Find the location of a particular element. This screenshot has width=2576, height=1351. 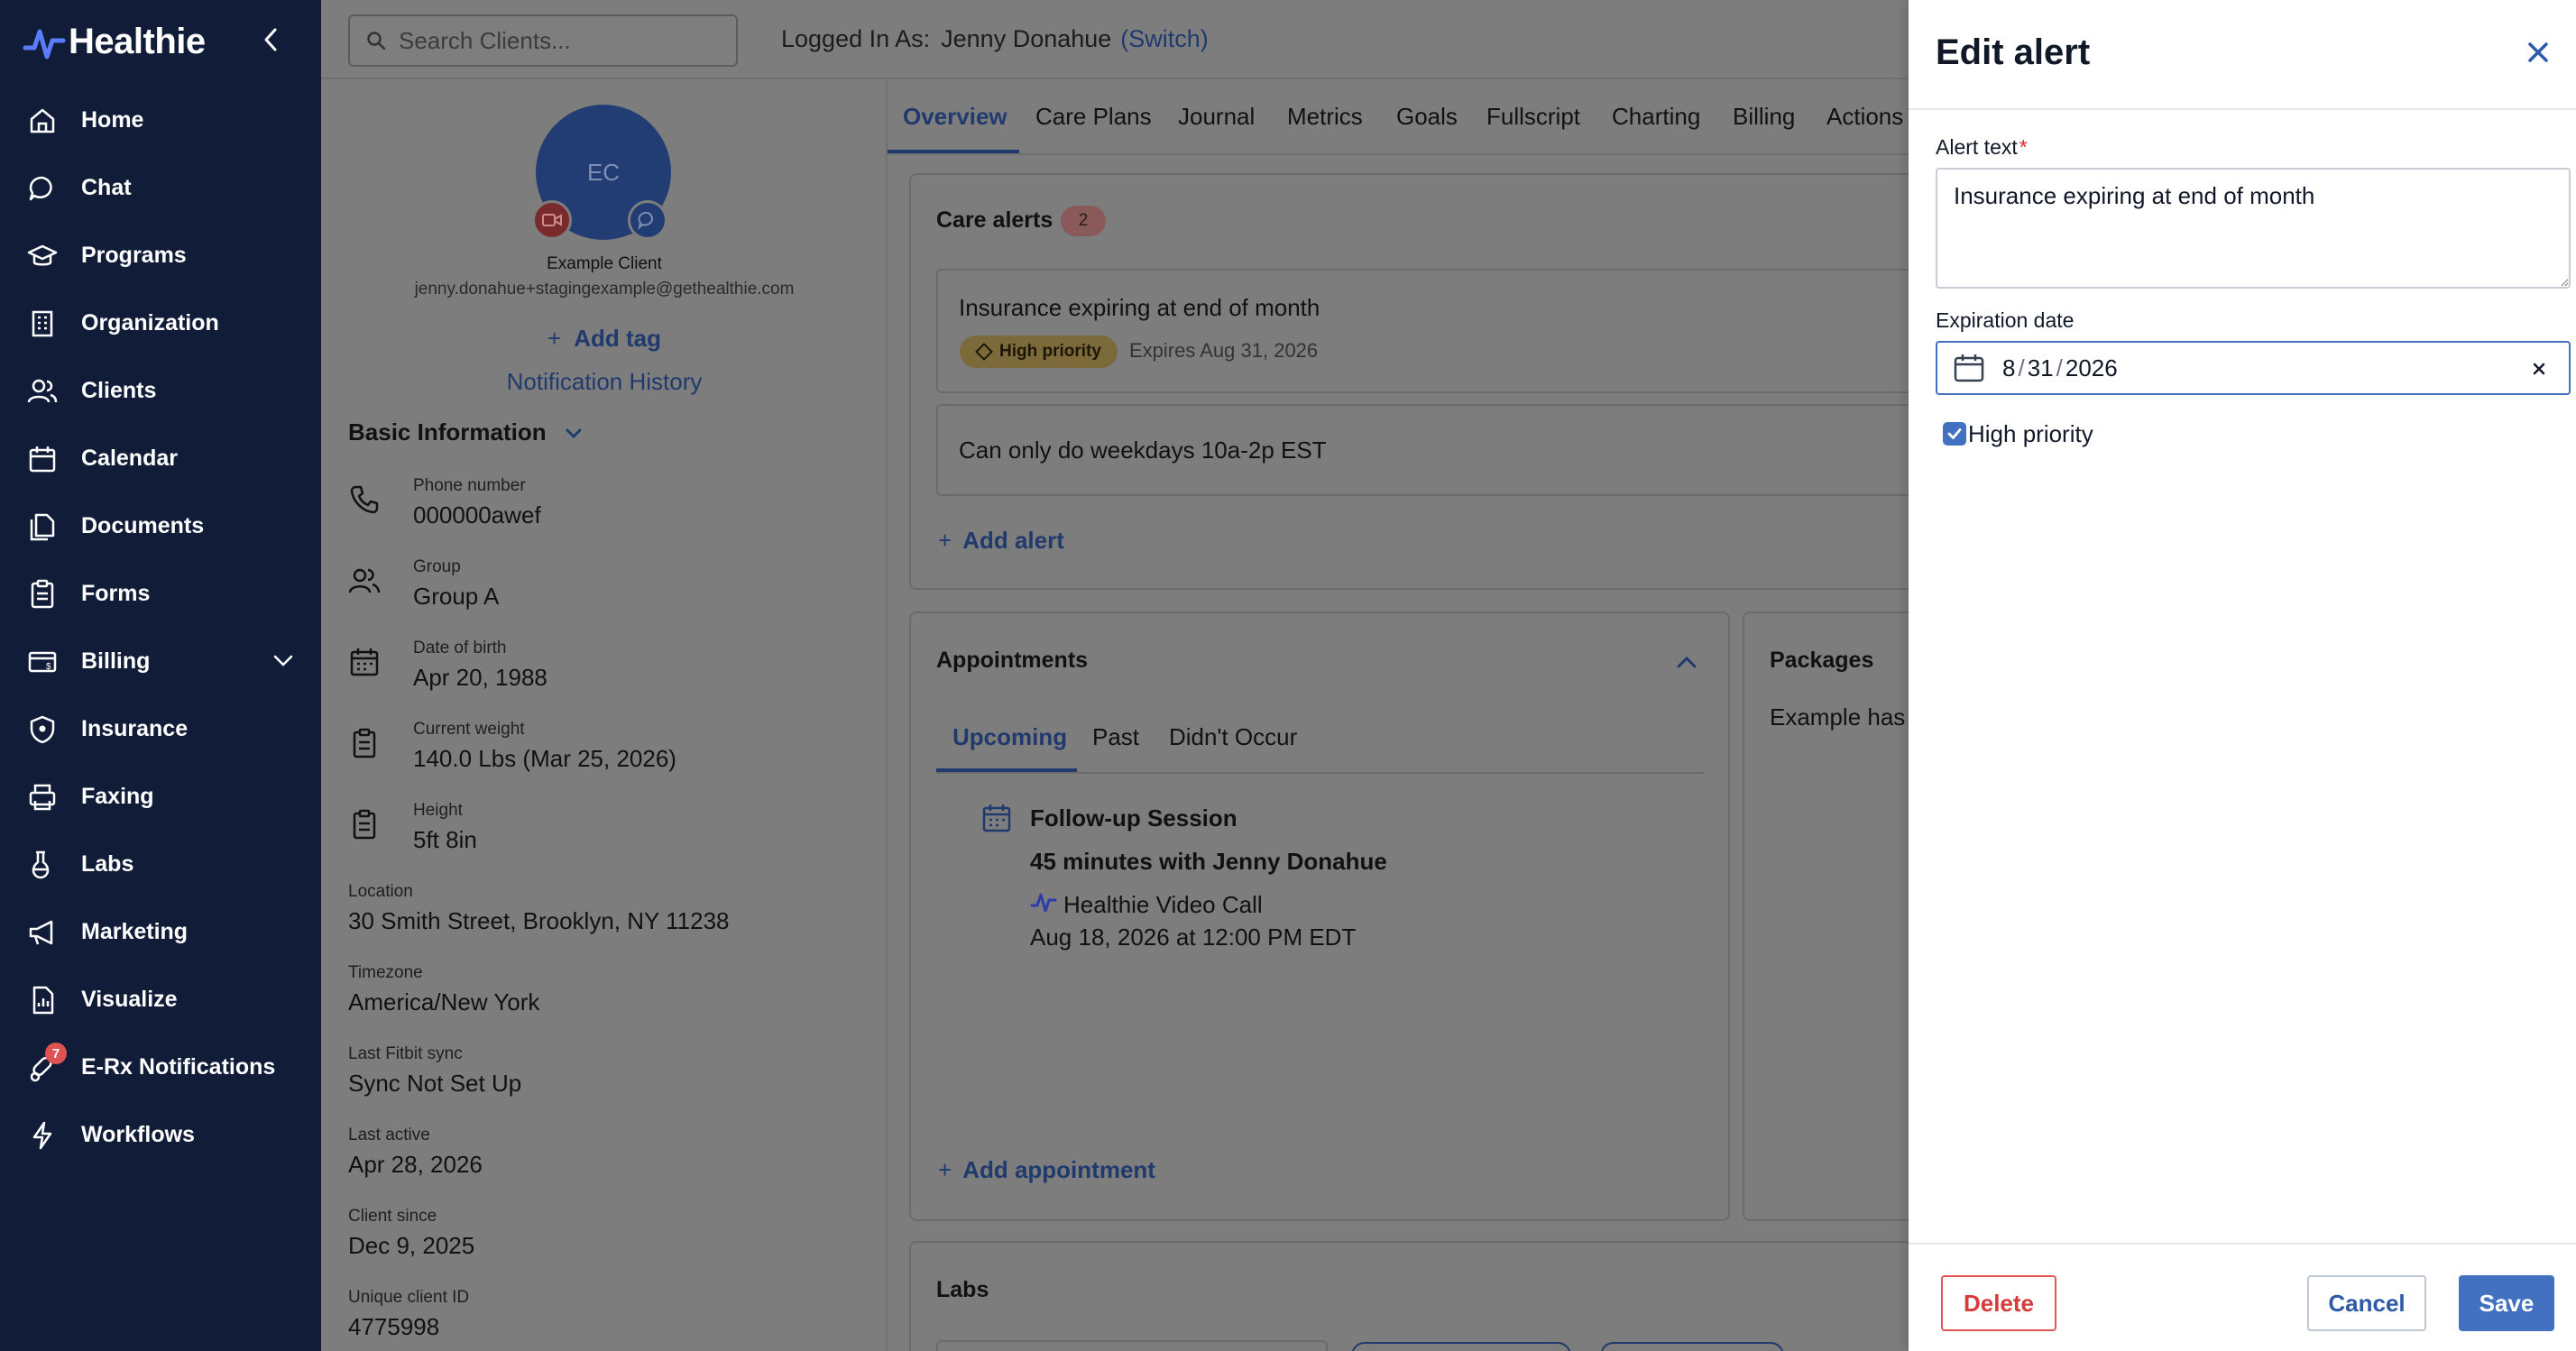

basic-information-title: Basic Information is located at coordinates (448, 432).